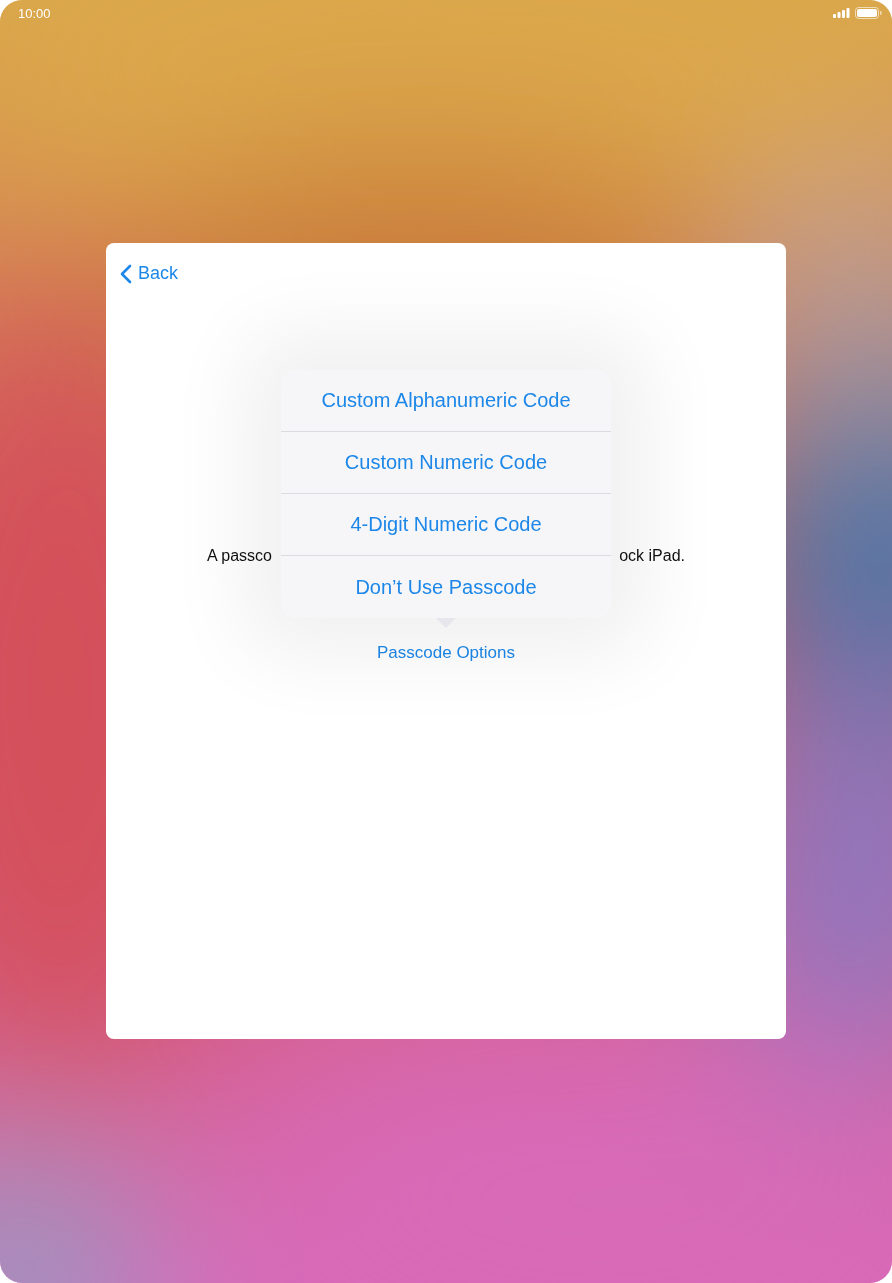 The image size is (892, 1283). What do you see at coordinates (34, 13) in the screenshot?
I see `status-time: 10:00` at bounding box center [34, 13].